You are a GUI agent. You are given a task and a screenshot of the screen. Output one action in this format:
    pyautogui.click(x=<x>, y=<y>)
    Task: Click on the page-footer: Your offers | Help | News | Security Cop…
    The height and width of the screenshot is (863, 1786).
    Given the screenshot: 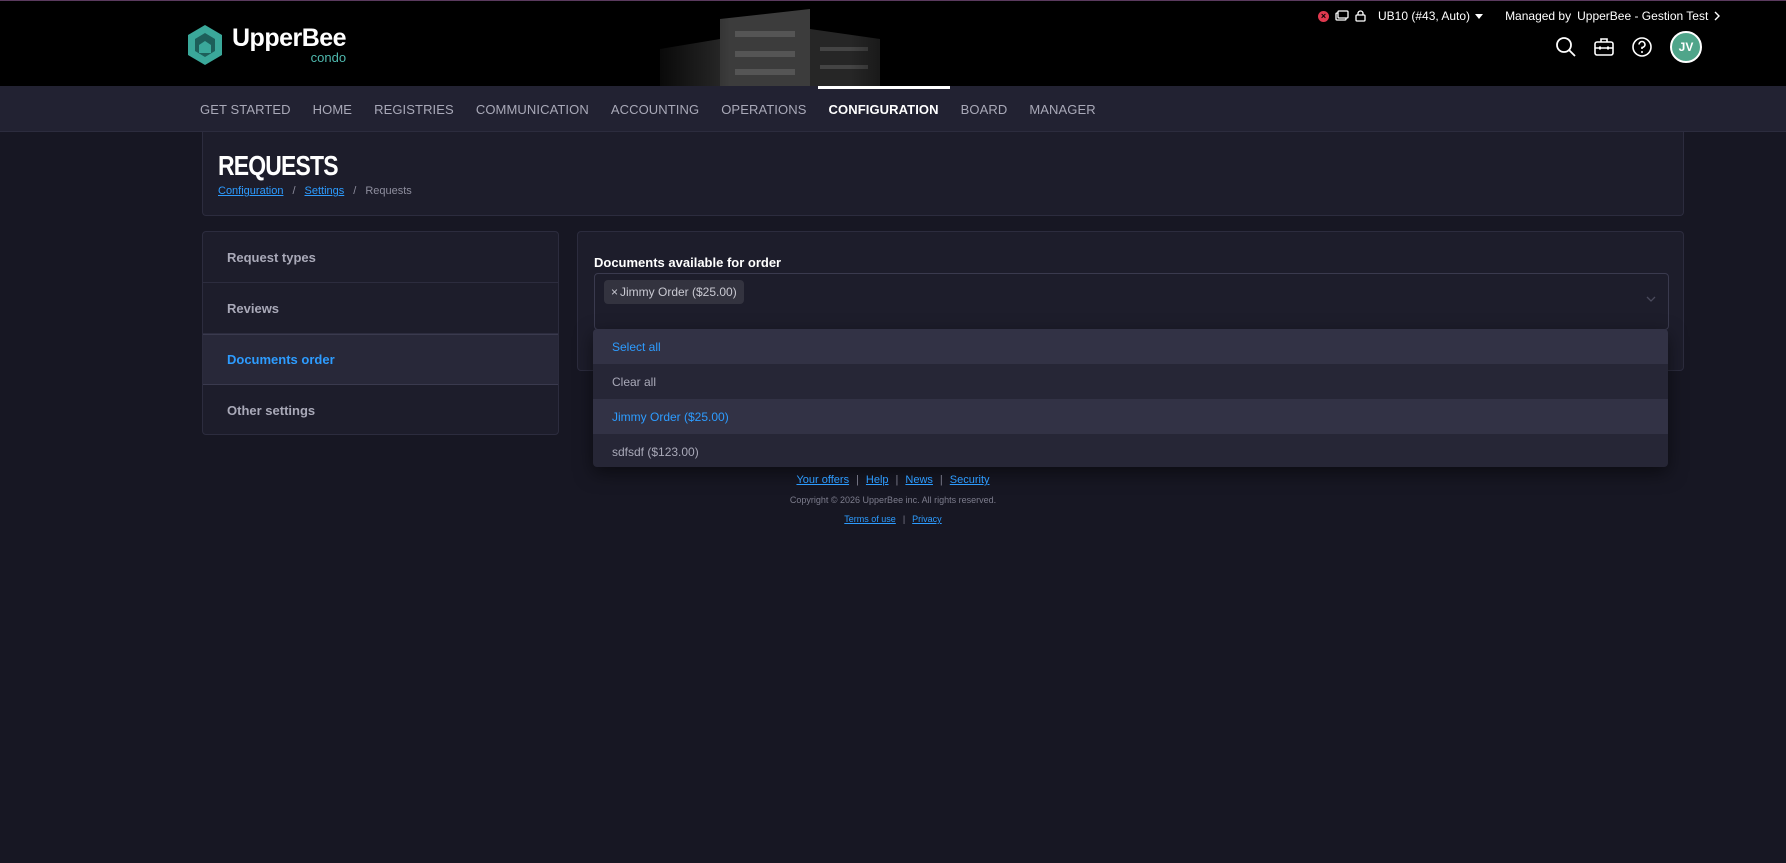 What is the action you would take?
    pyautogui.click(x=893, y=499)
    